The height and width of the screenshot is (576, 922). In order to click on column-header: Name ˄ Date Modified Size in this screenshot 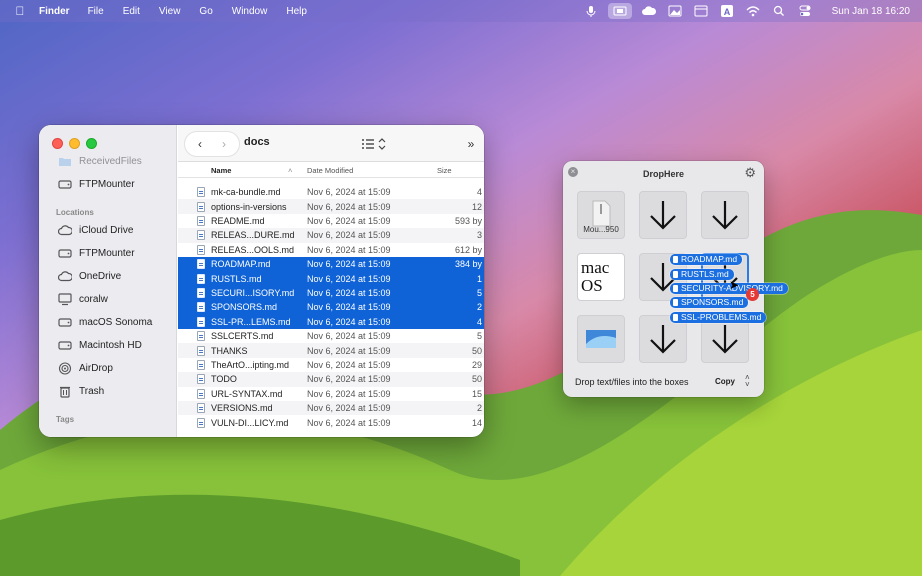, I will do `click(331, 170)`.